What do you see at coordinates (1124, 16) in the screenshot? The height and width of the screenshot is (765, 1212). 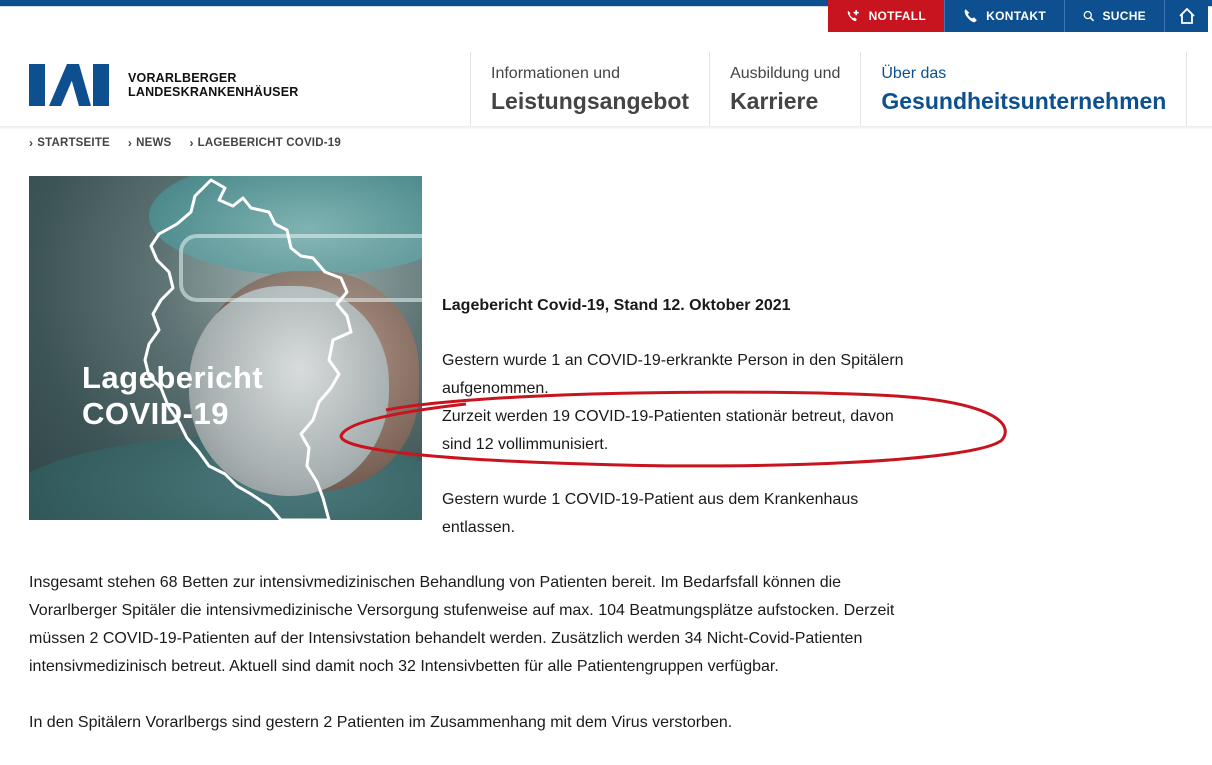 I see `suche-label: SUCHE` at bounding box center [1124, 16].